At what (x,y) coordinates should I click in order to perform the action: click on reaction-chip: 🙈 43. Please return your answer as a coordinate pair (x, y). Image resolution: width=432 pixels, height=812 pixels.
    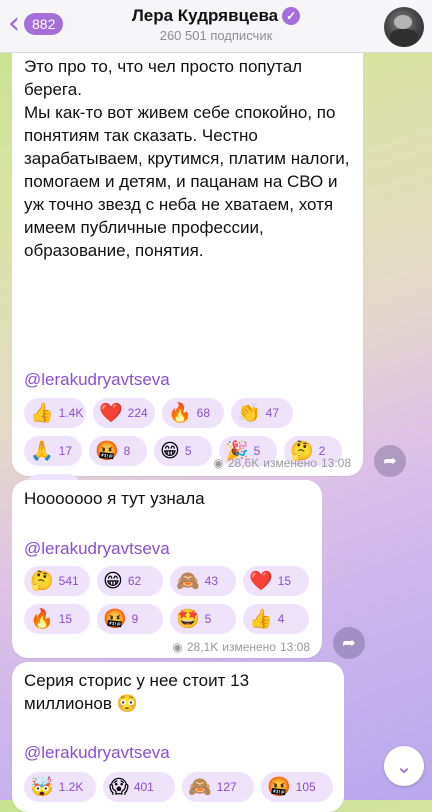
    Looking at the image, I should click on (203, 581).